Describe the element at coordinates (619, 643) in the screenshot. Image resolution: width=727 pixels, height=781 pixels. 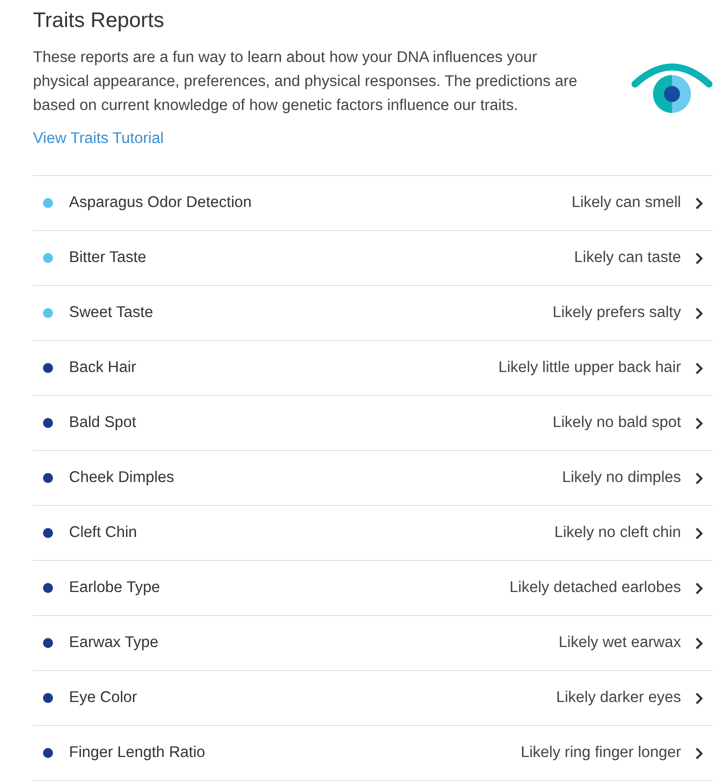
I see `trait-result: Likely wet earwax` at that location.